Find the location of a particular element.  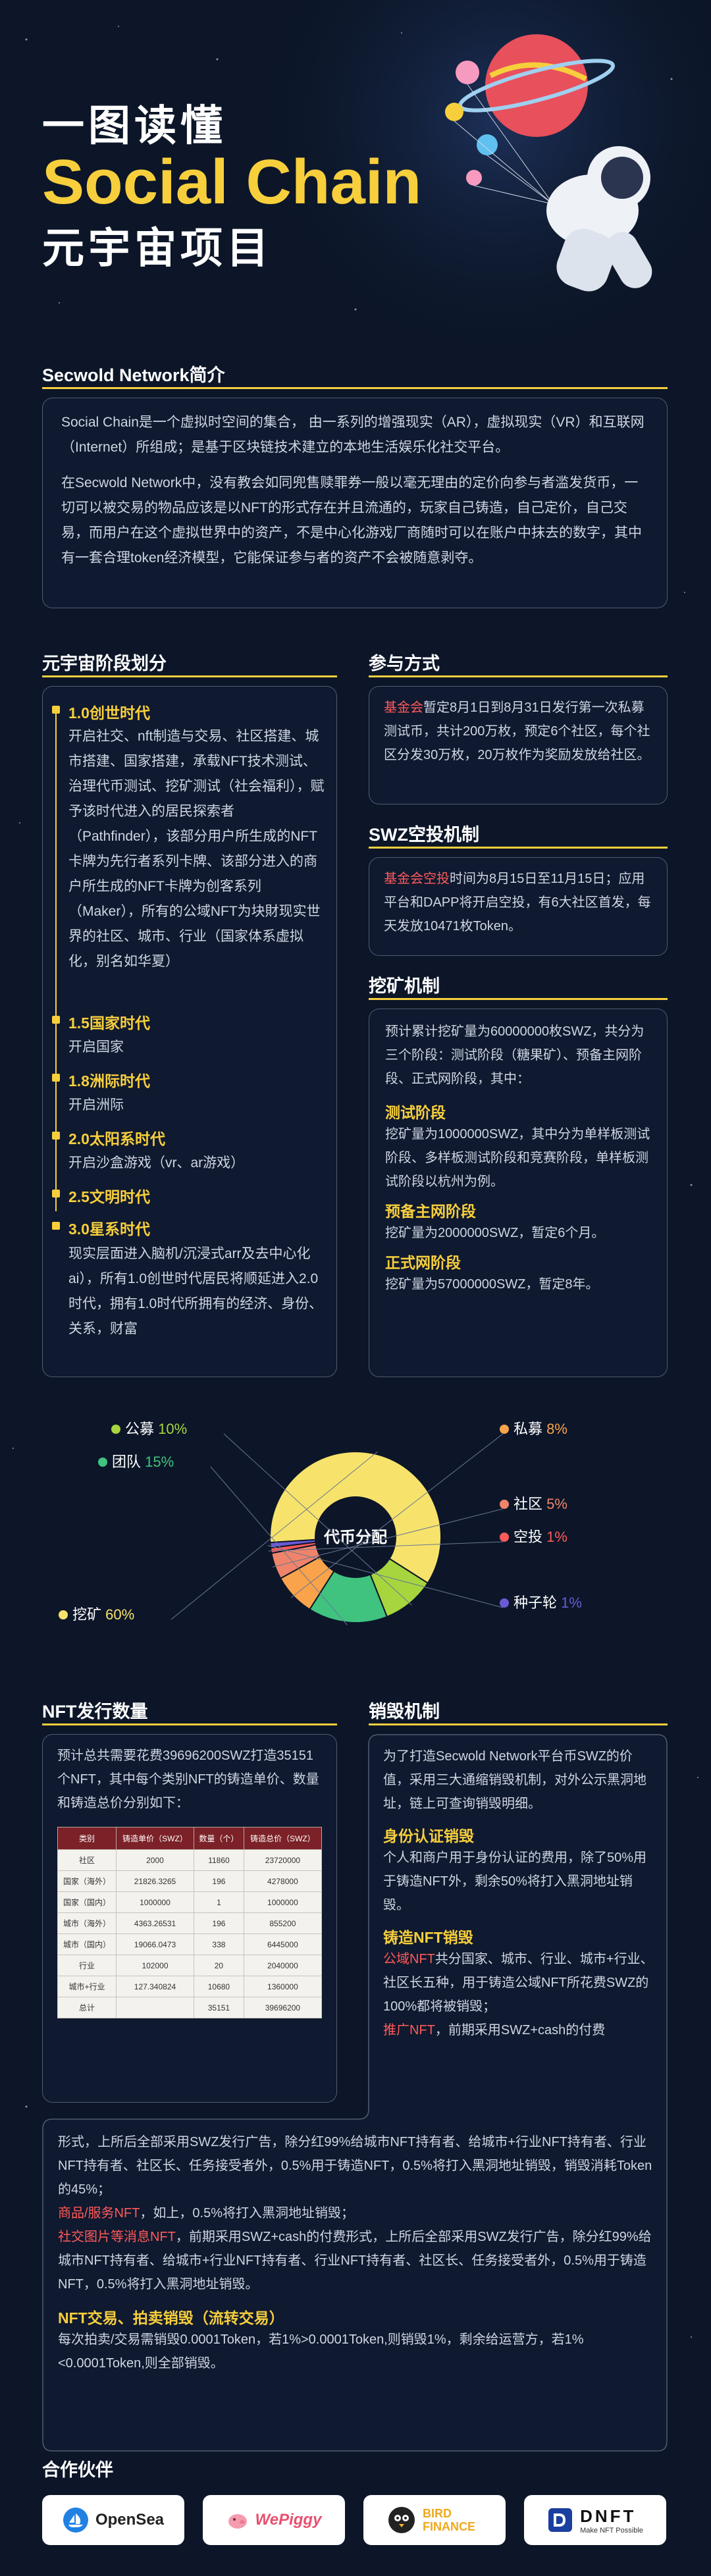

partner-dnft: DNFT Make NFT Possible is located at coordinates (595, 2520).